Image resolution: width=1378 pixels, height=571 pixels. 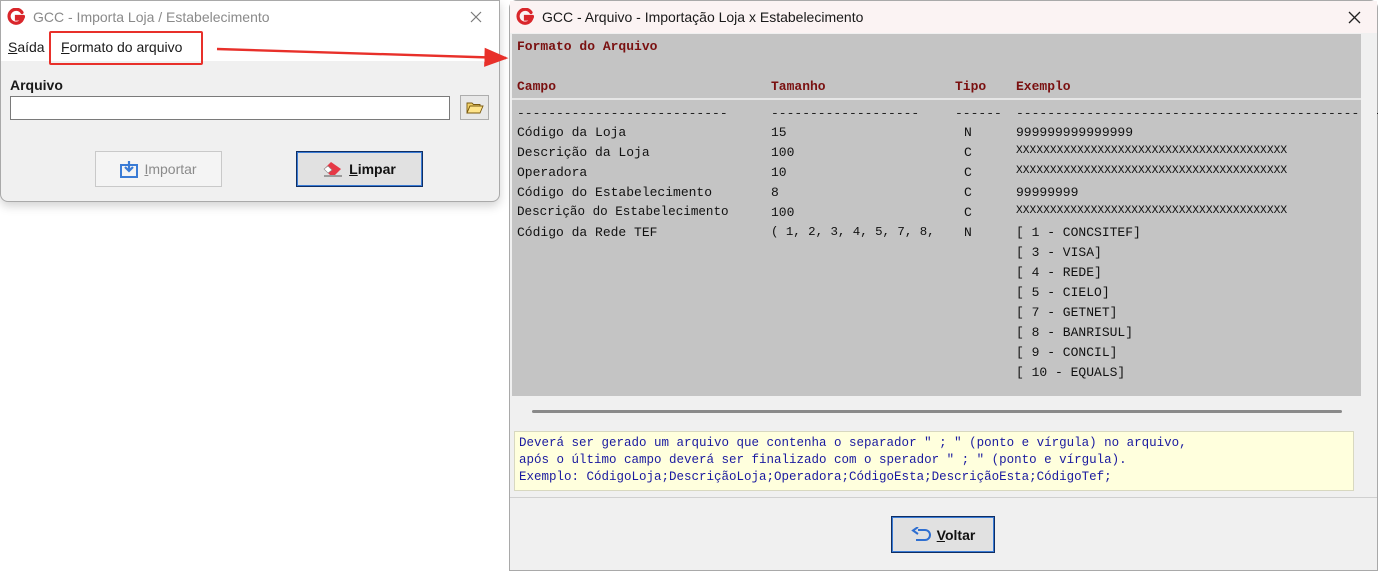 I want to click on horizontal-scrollbar, so click(x=944, y=411).